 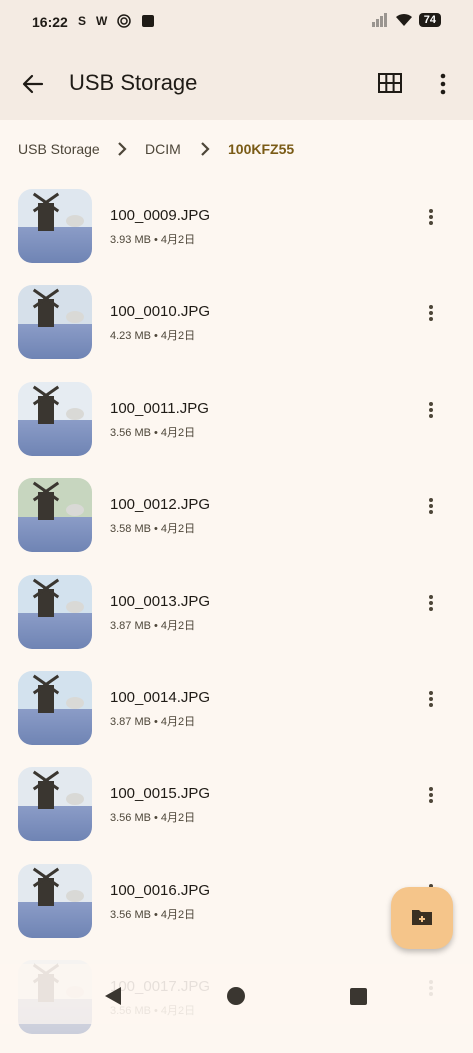 I want to click on file-name: 100_0014.JPG, so click(x=160, y=697).